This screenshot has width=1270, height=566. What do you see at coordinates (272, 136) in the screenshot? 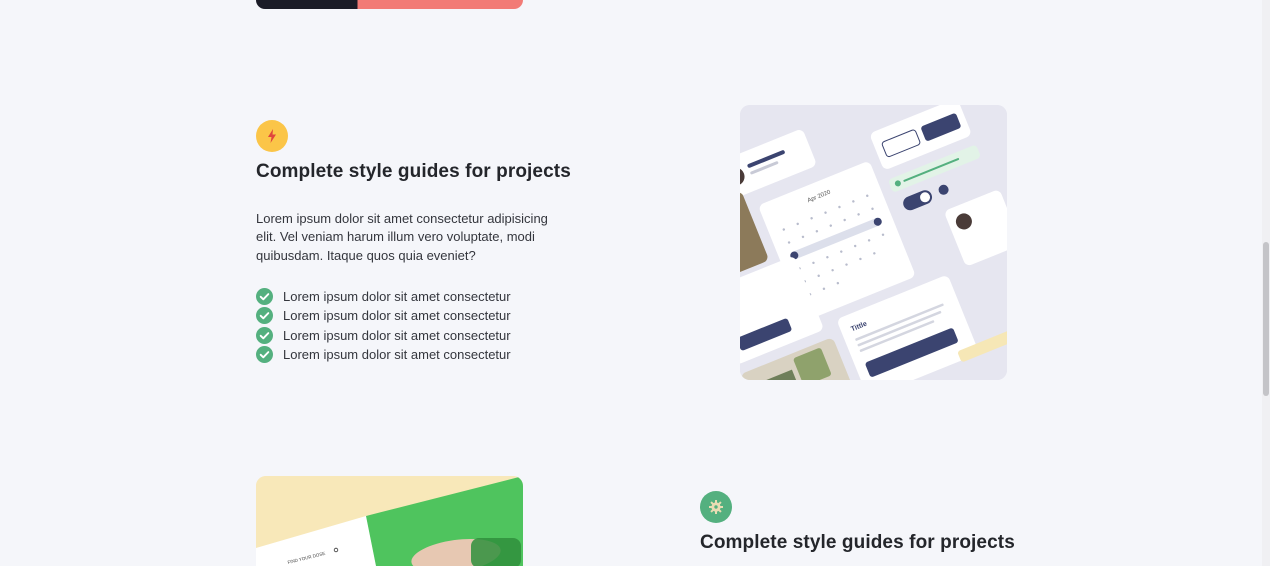
I see `lightning-icon` at bounding box center [272, 136].